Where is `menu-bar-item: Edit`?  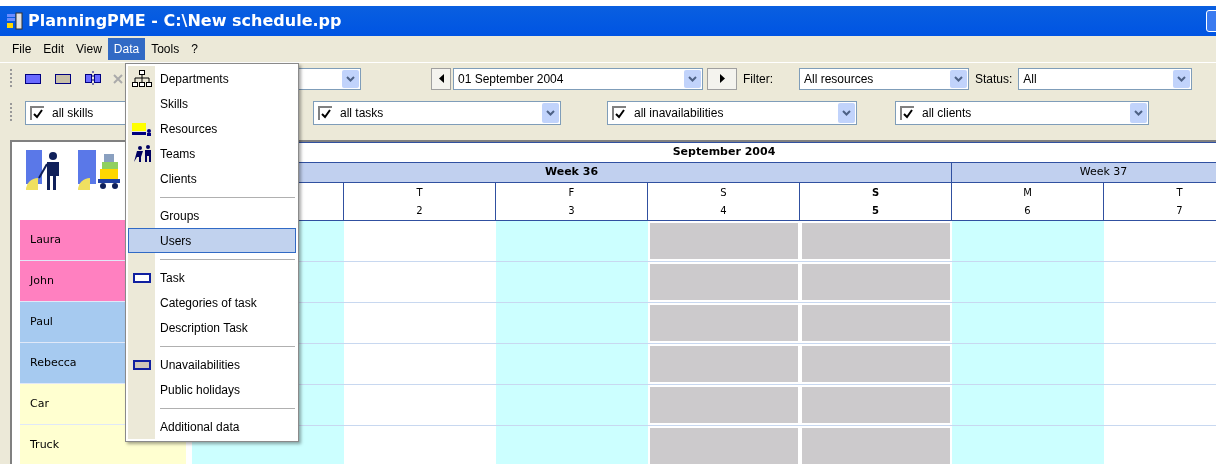 menu-bar-item: Edit is located at coordinates (54, 49).